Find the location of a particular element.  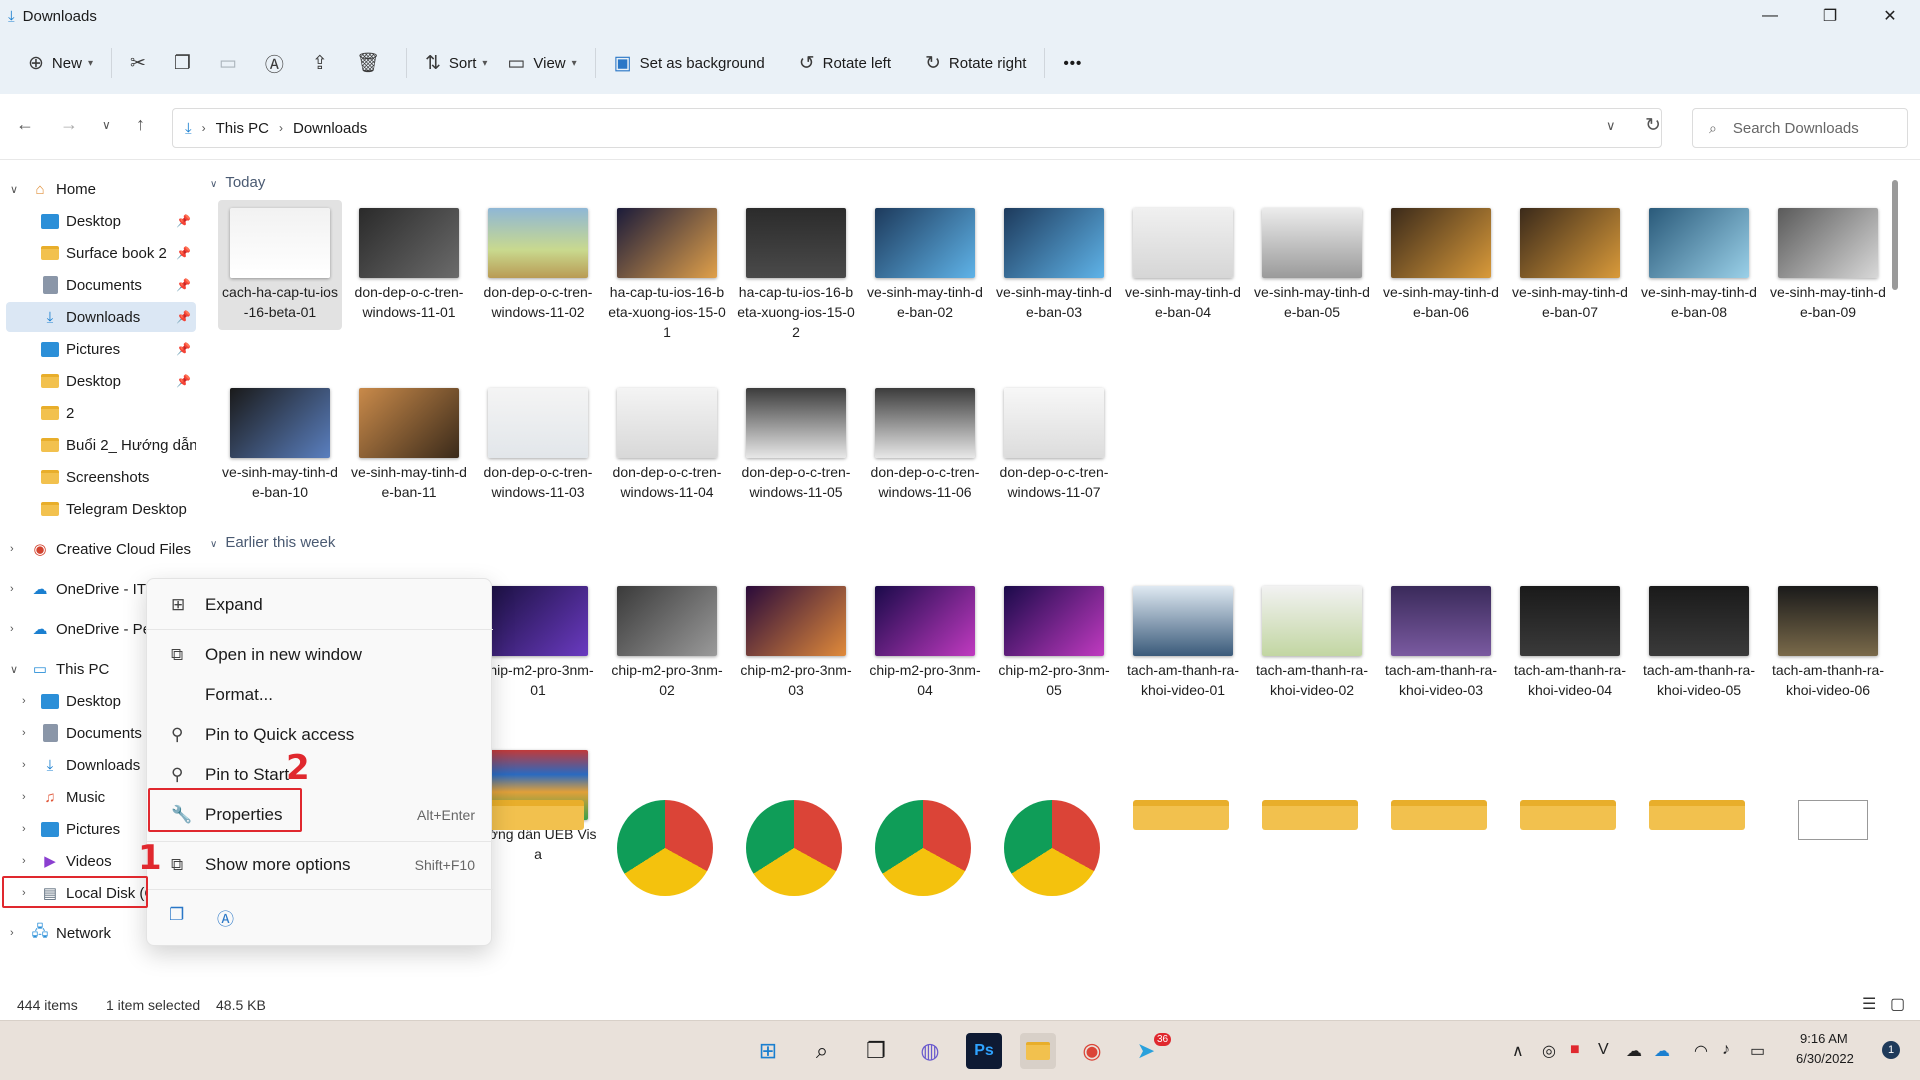

view-button: ▭ View ▾ is located at coordinates (541, 63).